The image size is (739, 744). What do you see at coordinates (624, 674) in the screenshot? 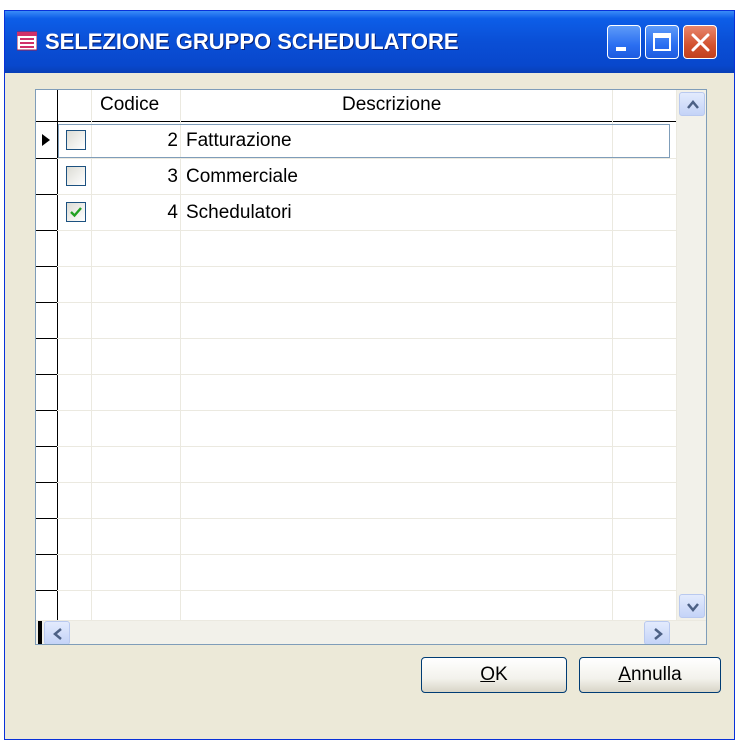
I see `cancel-button-accelerator: A` at bounding box center [624, 674].